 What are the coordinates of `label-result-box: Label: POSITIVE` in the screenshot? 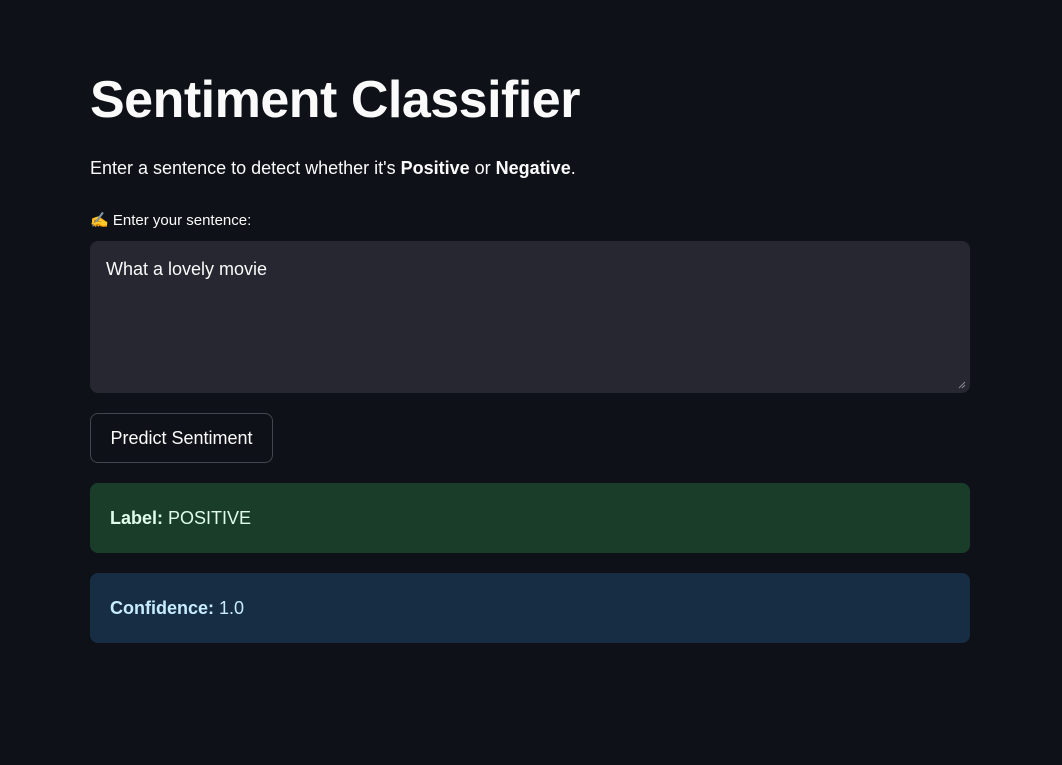 It's located at (530, 518).